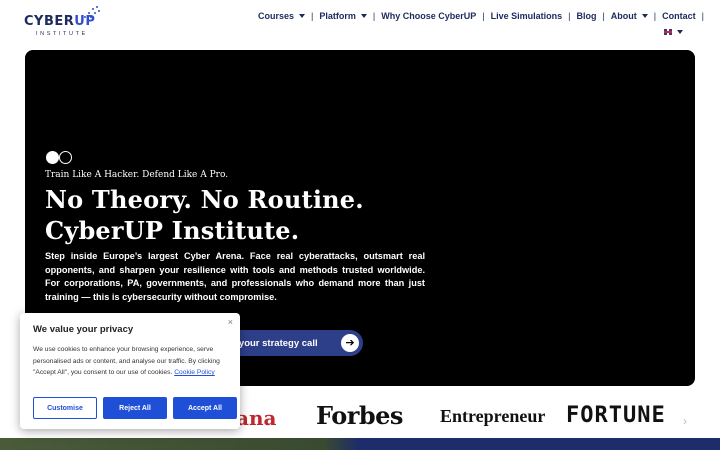 The image size is (720, 450). I want to click on toggle-dots-icon, so click(59, 157).